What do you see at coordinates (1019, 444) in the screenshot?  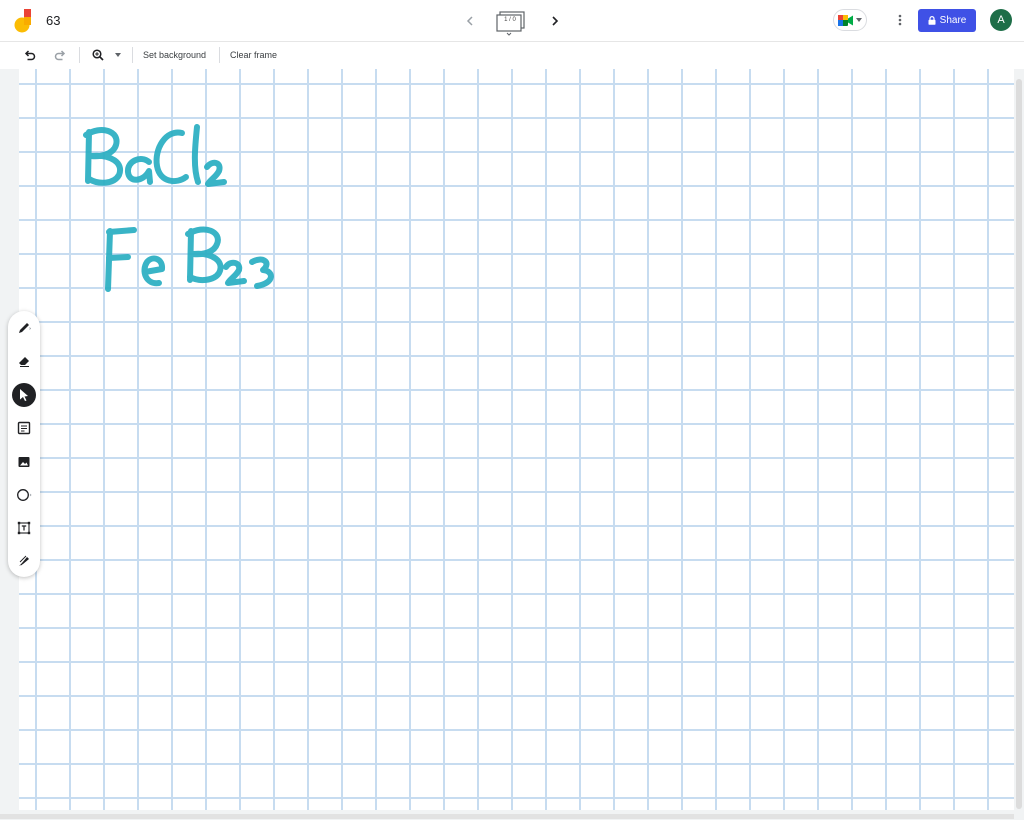 I see `vertical-scrollbar` at bounding box center [1019, 444].